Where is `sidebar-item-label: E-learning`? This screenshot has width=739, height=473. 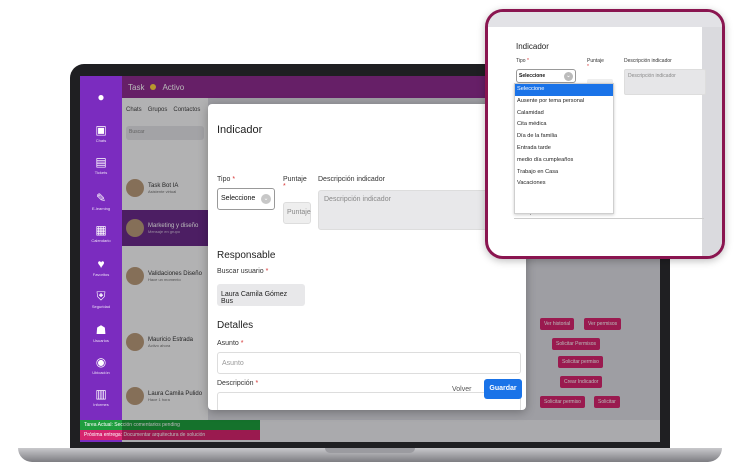 sidebar-item-label: E-learning is located at coordinates (101, 208).